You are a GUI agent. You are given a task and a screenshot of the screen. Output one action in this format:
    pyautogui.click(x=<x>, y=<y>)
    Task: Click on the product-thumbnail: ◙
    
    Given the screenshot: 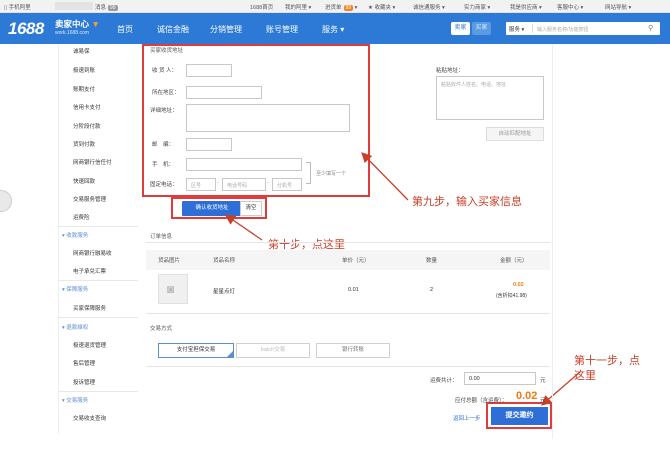 What is the action you would take?
    pyautogui.click(x=173, y=289)
    